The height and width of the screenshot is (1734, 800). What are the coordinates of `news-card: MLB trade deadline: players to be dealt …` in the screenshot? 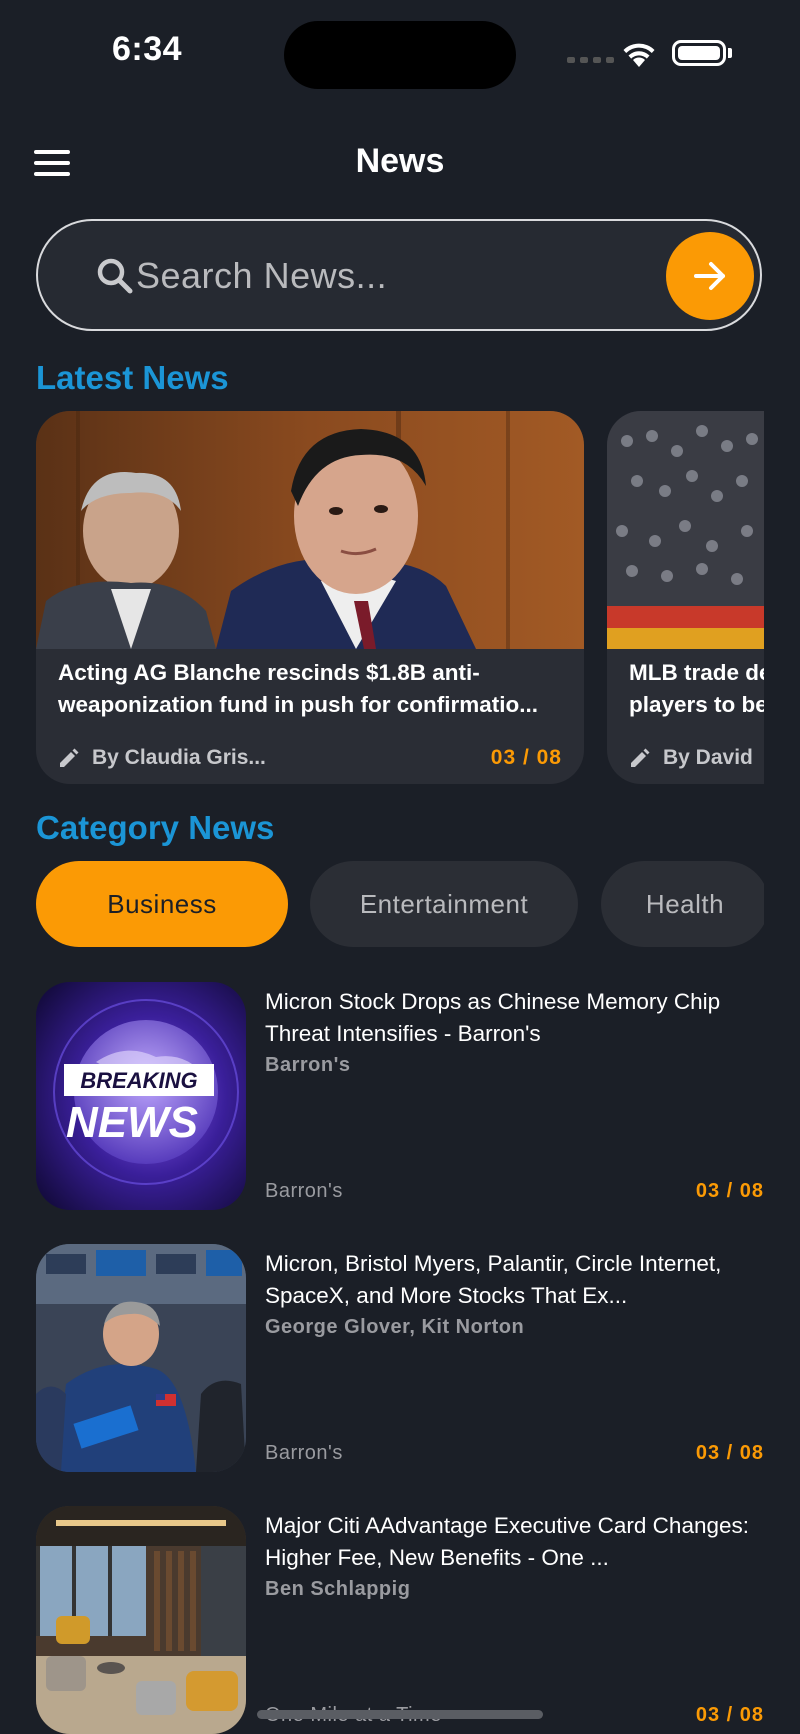 It's located at (685, 597).